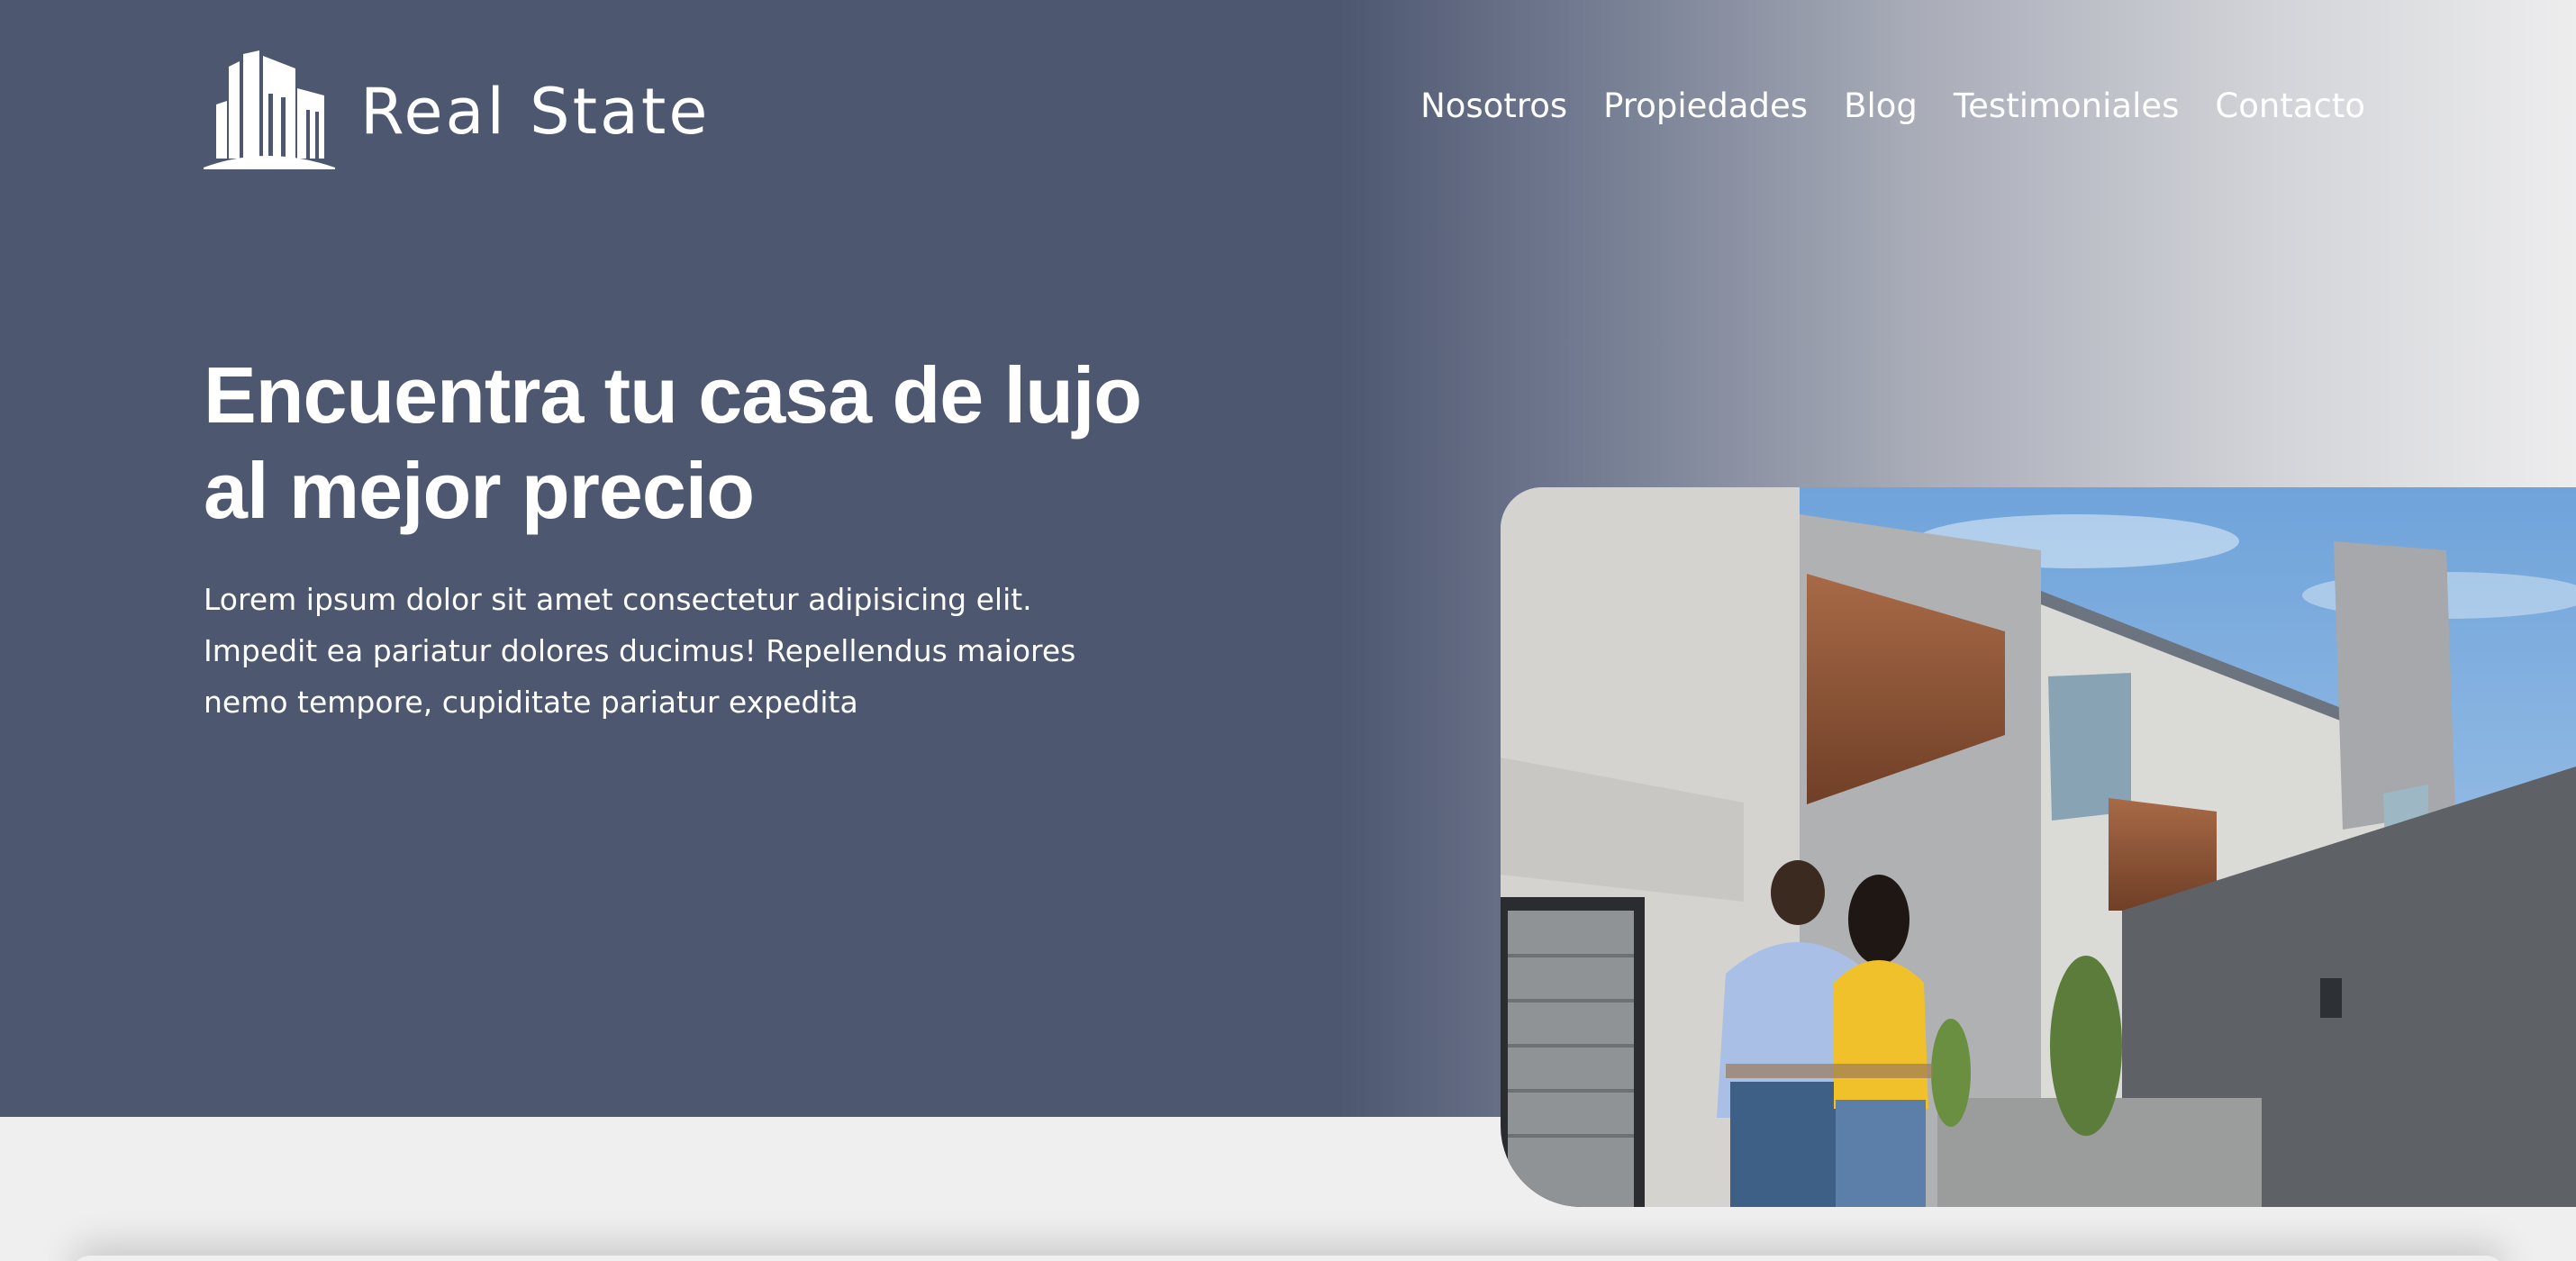  What do you see at coordinates (1288, 1258) in the screenshot?
I see `content-card-edge` at bounding box center [1288, 1258].